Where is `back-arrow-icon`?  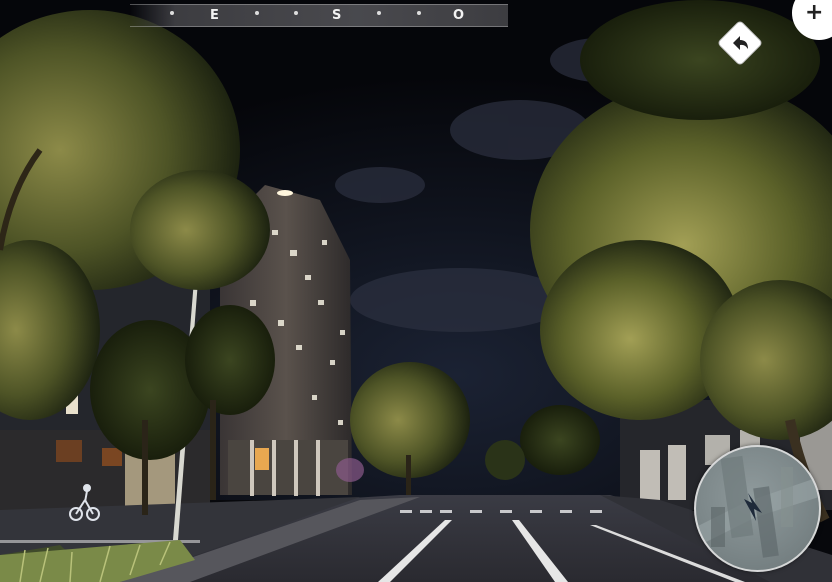 back-arrow-icon is located at coordinates (740, 43).